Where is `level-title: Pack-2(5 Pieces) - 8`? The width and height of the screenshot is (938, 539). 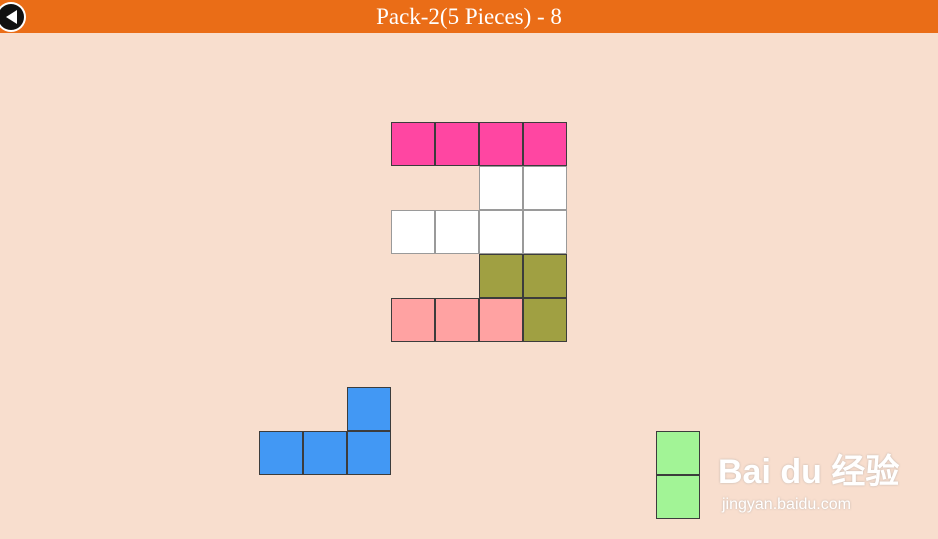
level-title: Pack-2(5 Pieces) - 8 is located at coordinates (469, 16).